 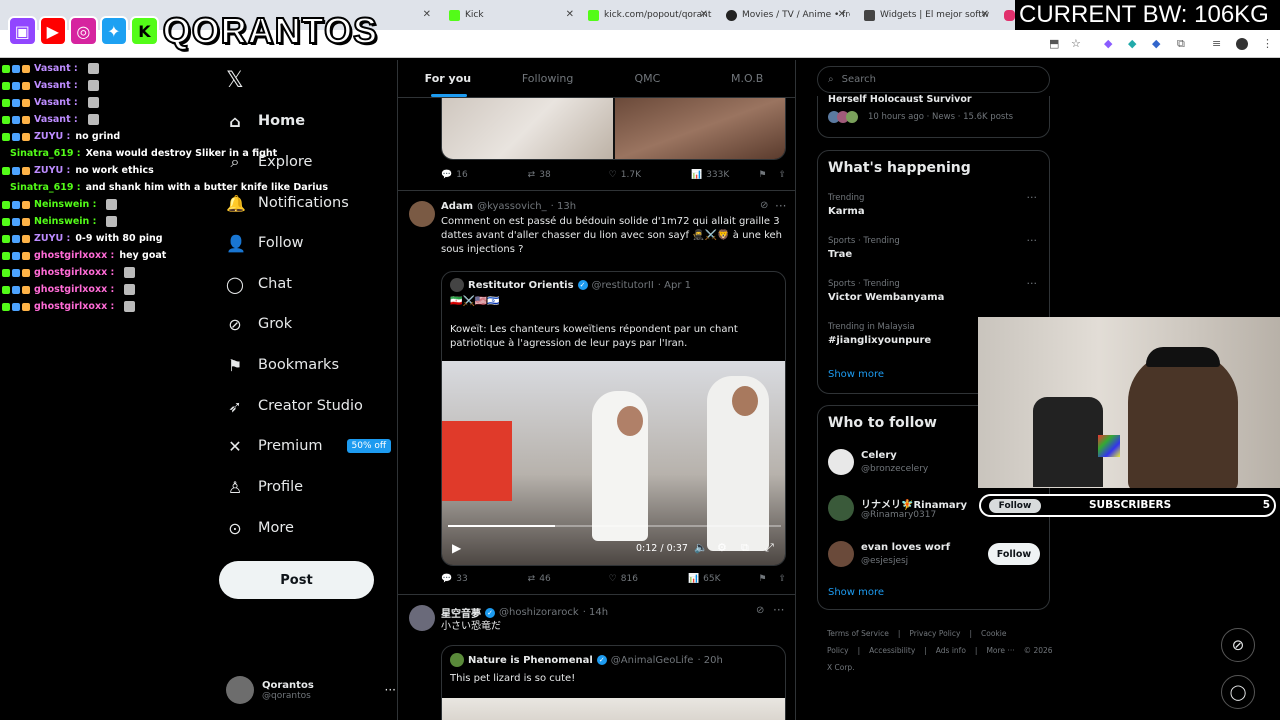 I want to click on tweet-media, so click(x=613, y=129).